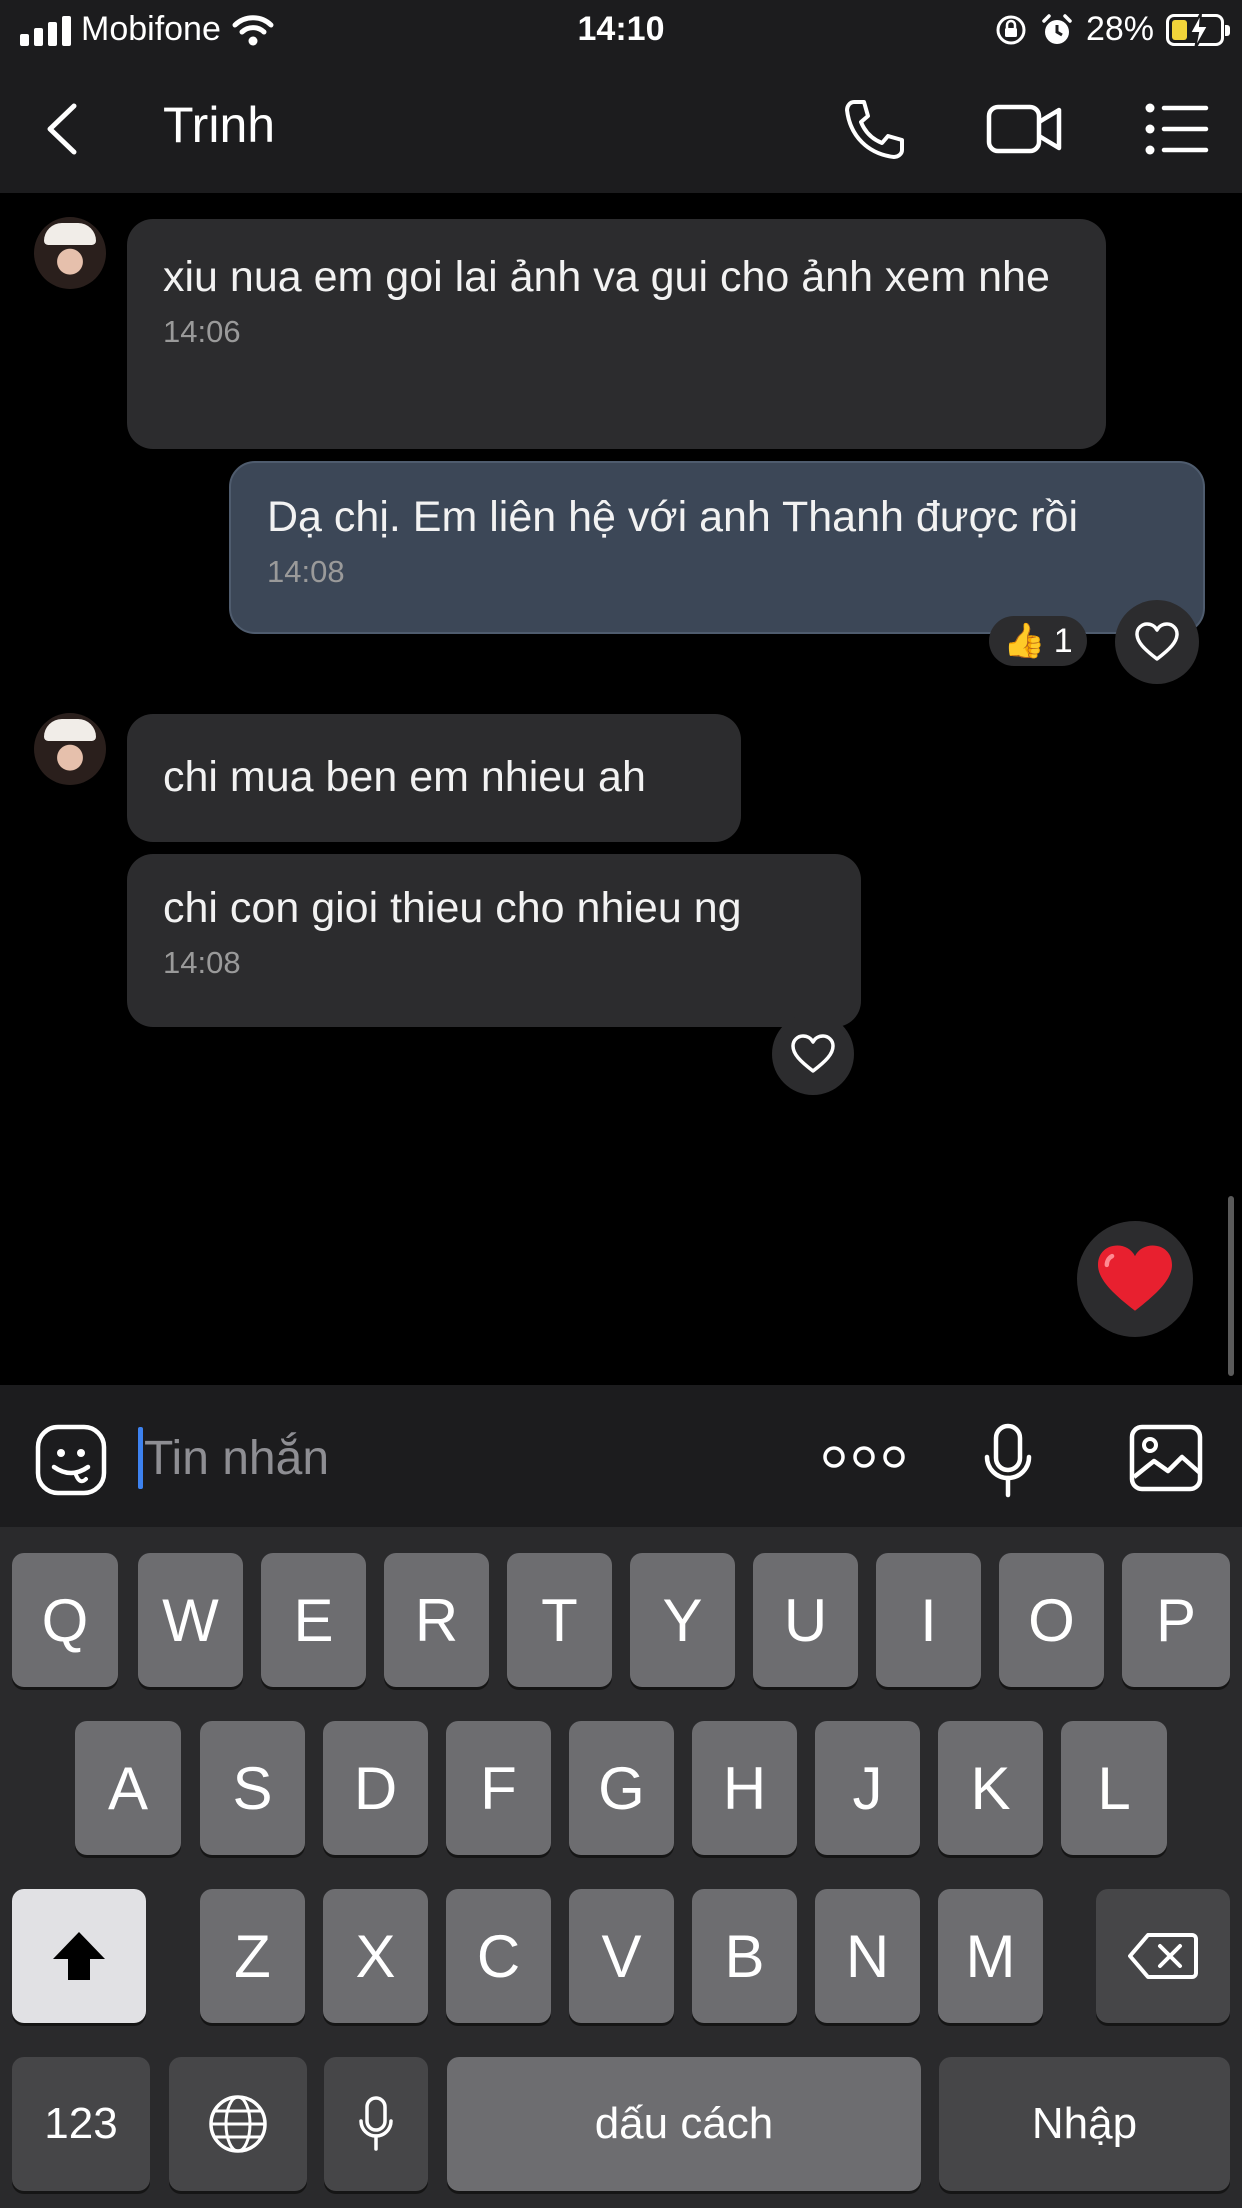 This screenshot has width=1242, height=2208. I want to click on key-o: O, so click(1051, 1620).